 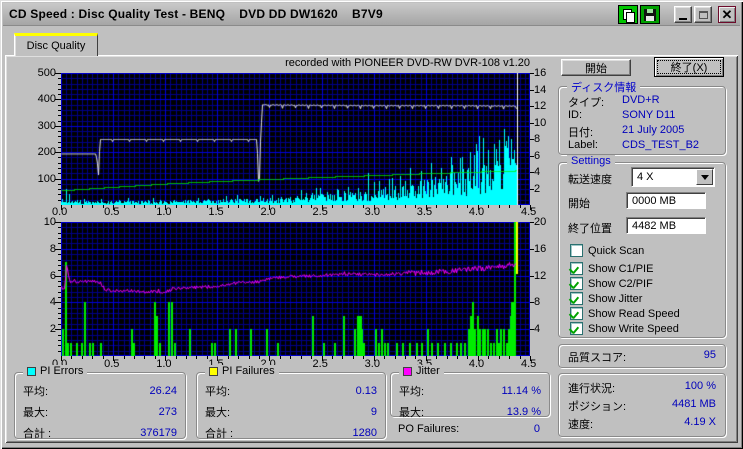 What do you see at coordinates (216, 212) in the screenshot?
I see `axis-tick-label: 1.5` at bounding box center [216, 212].